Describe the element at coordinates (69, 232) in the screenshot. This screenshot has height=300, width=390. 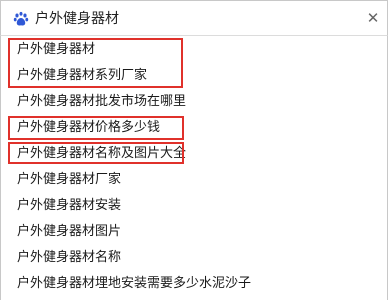
I see `suggestion-item: 户外健身器材图片` at that location.